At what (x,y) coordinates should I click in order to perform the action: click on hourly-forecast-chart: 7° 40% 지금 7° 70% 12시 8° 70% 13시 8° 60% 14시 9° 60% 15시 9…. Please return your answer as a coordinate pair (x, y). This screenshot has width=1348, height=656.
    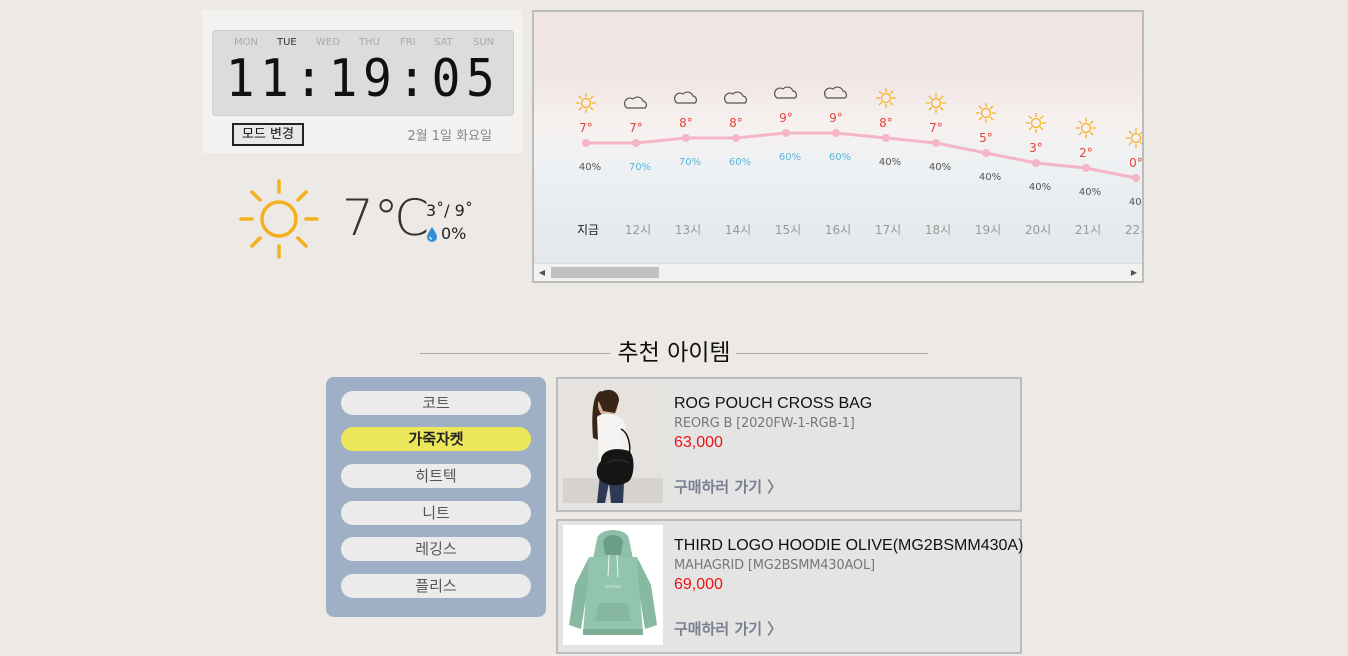
    Looking at the image, I should click on (859, 161).